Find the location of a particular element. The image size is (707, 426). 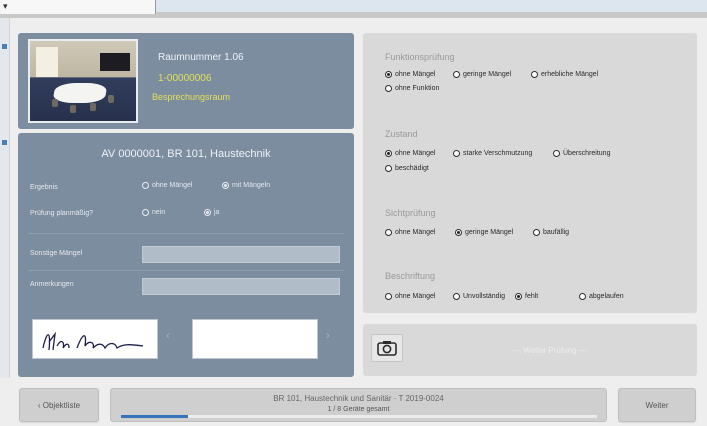

beschriftung-option-4: abgelaufen is located at coordinates (601, 296).